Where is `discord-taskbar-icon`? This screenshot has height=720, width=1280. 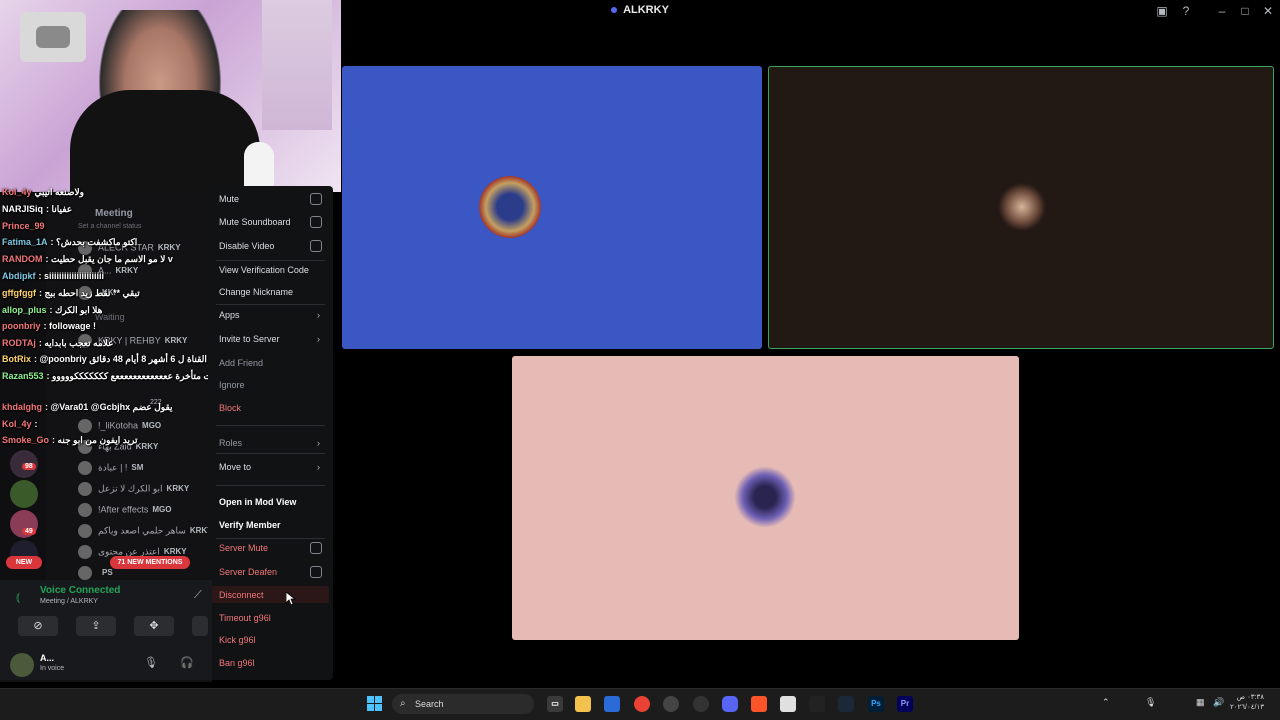
discord-taskbar-icon is located at coordinates (730, 704).